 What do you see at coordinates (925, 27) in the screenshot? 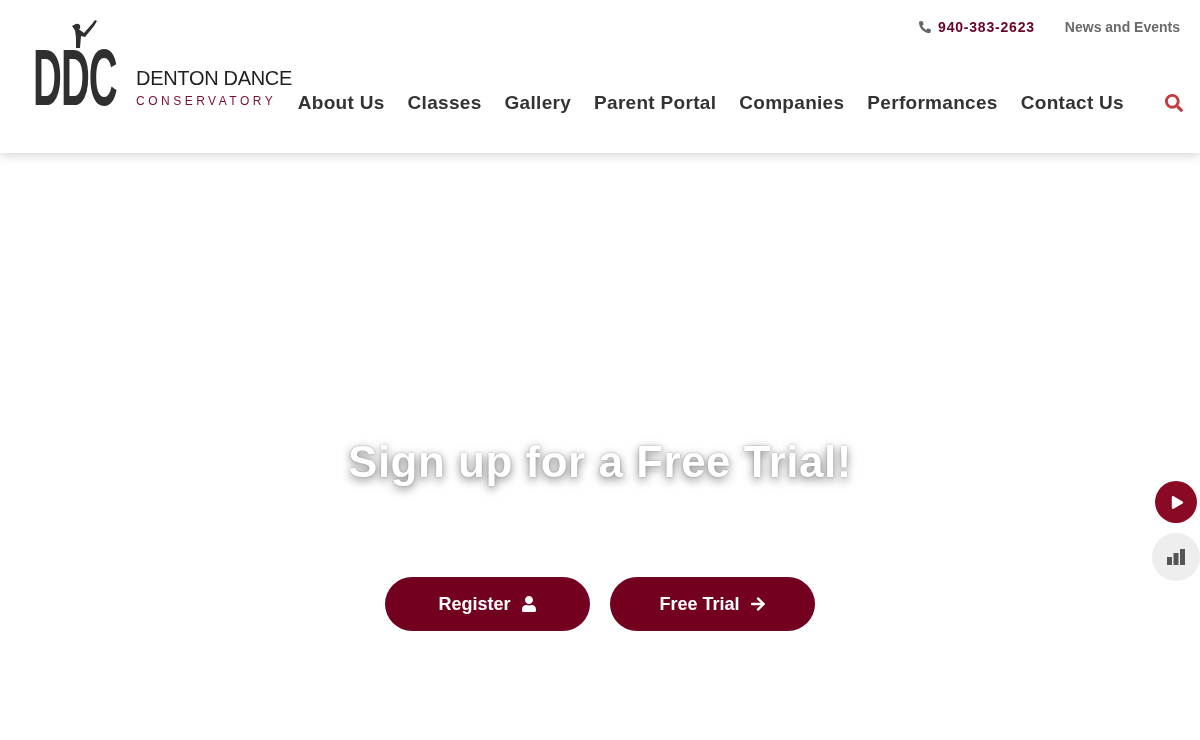
I see `phone-icon` at bounding box center [925, 27].